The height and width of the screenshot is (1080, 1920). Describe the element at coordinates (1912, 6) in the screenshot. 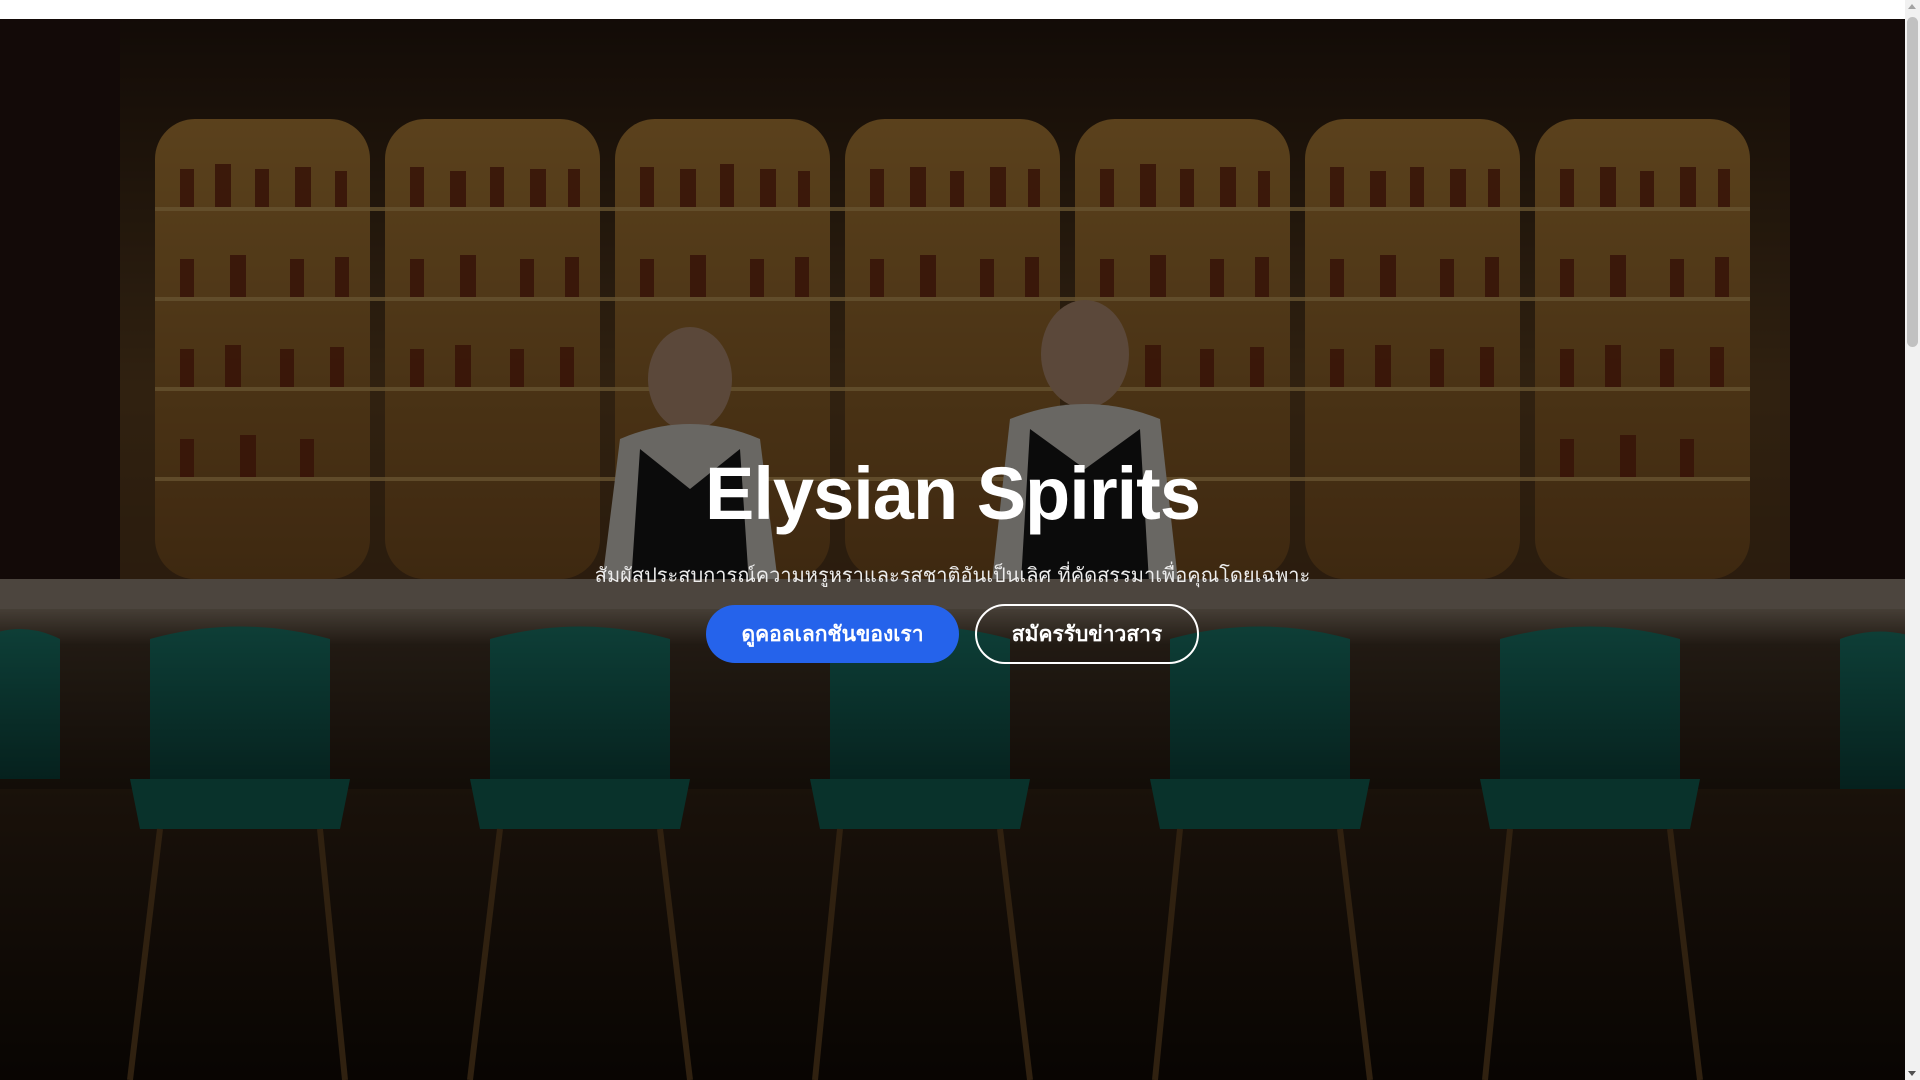

I see `scroll-up-arrow-icon` at that location.